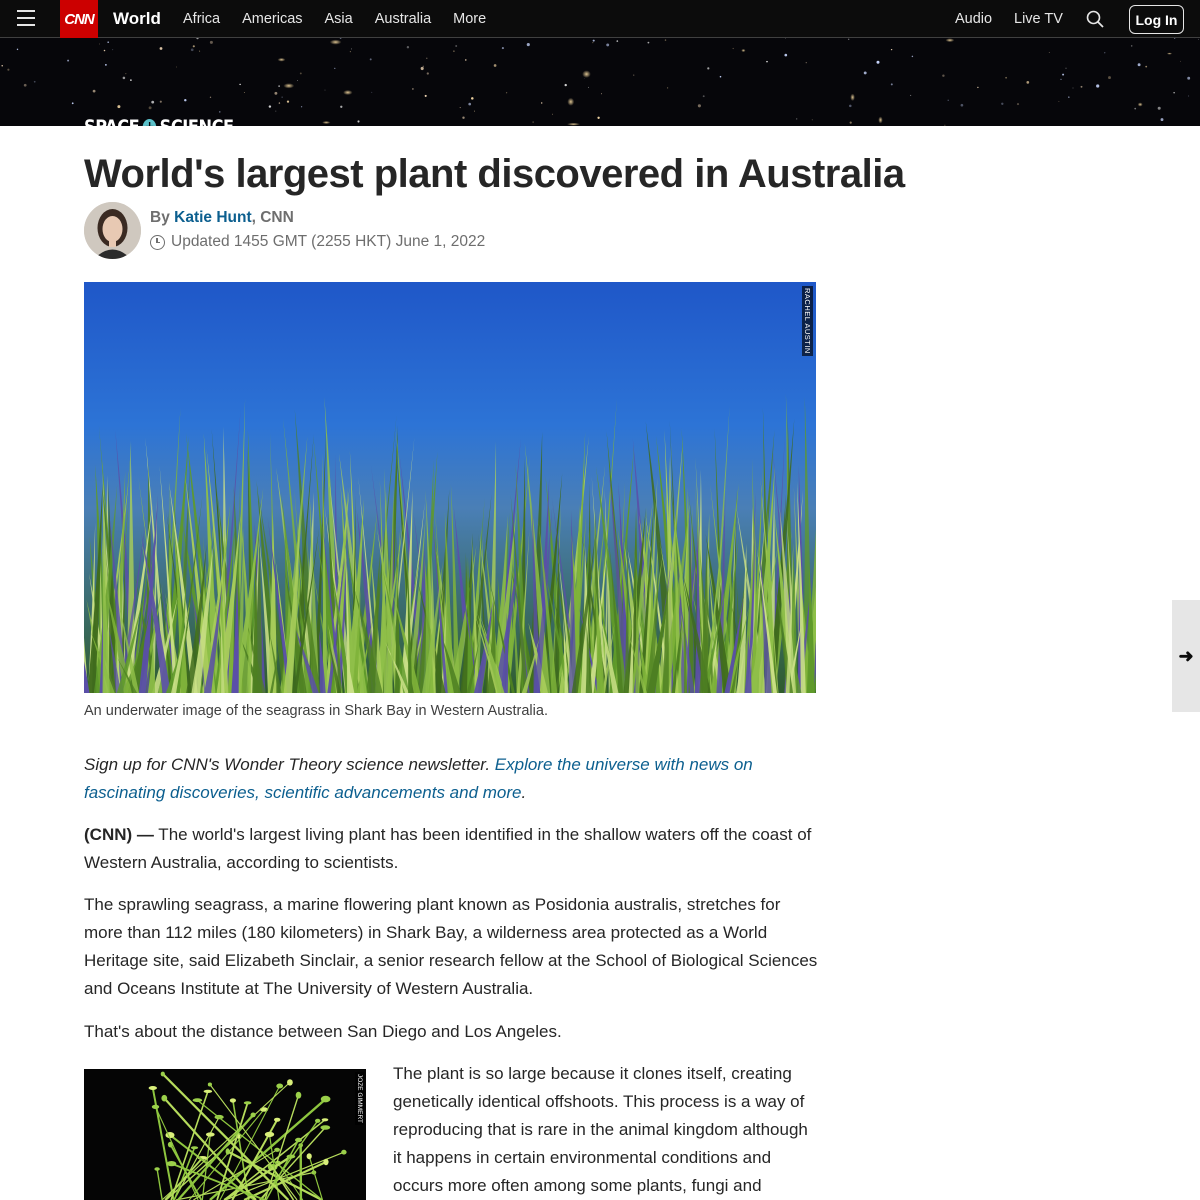  I want to click on author-avatar, so click(112, 230).